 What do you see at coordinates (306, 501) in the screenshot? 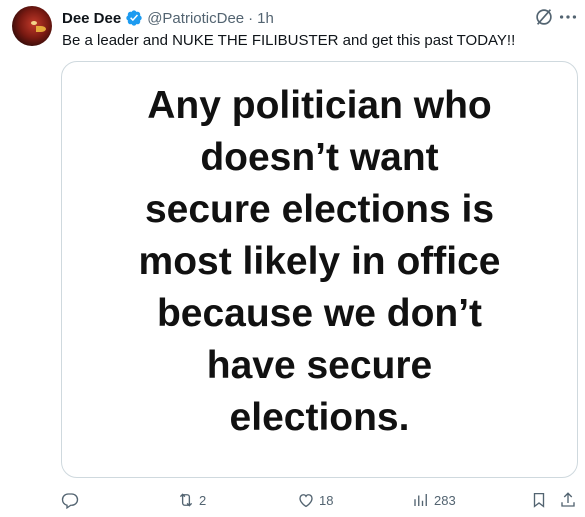
I see `like-icon` at bounding box center [306, 501].